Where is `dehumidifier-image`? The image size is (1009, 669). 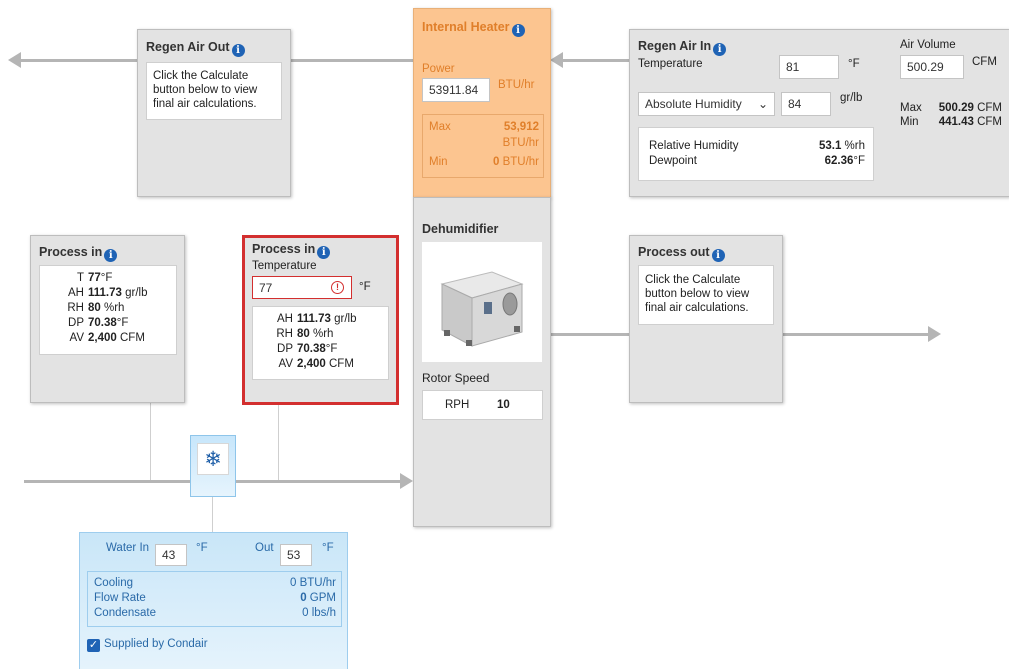 dehumidifier-image is located at coordinates (482, 302).